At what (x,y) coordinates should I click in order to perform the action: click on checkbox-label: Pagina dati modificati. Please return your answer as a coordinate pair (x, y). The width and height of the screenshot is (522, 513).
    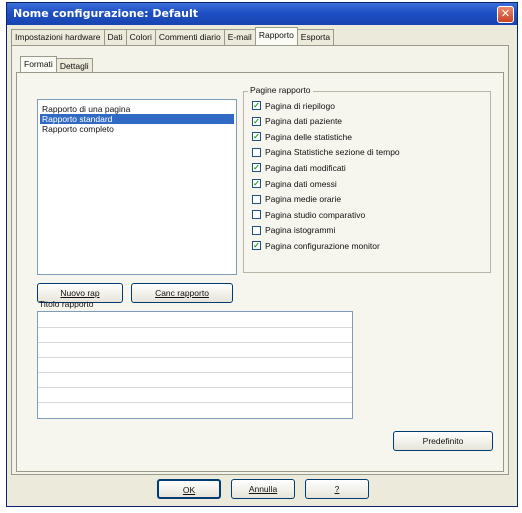
    Looking at the image, I should click on (305, 167).